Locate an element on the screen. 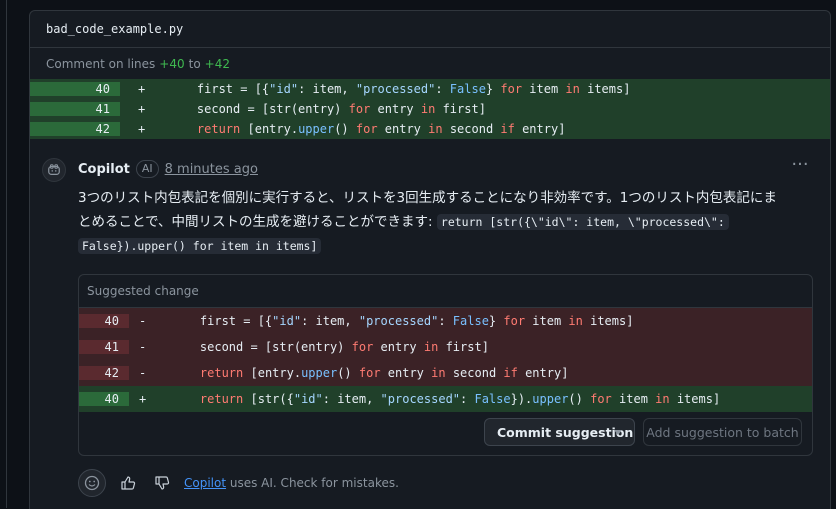 The image size is (836, 509). commit-suggestion-button: Commit suggestion is located at coordinates (559, 432).